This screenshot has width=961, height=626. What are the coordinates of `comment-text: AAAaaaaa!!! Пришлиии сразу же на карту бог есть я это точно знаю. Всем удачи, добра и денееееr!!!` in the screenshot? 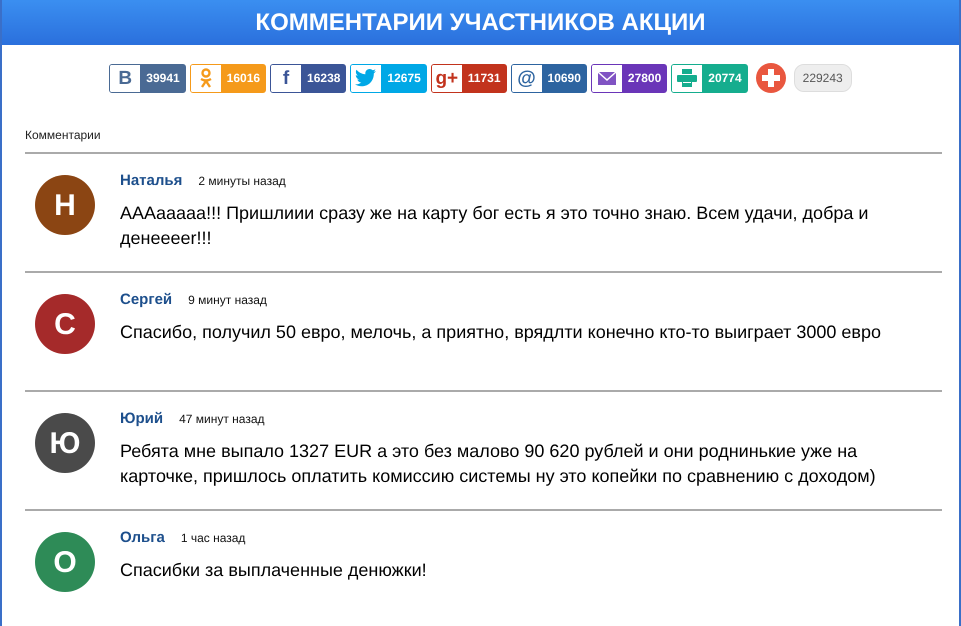 It's located at (495, 226).